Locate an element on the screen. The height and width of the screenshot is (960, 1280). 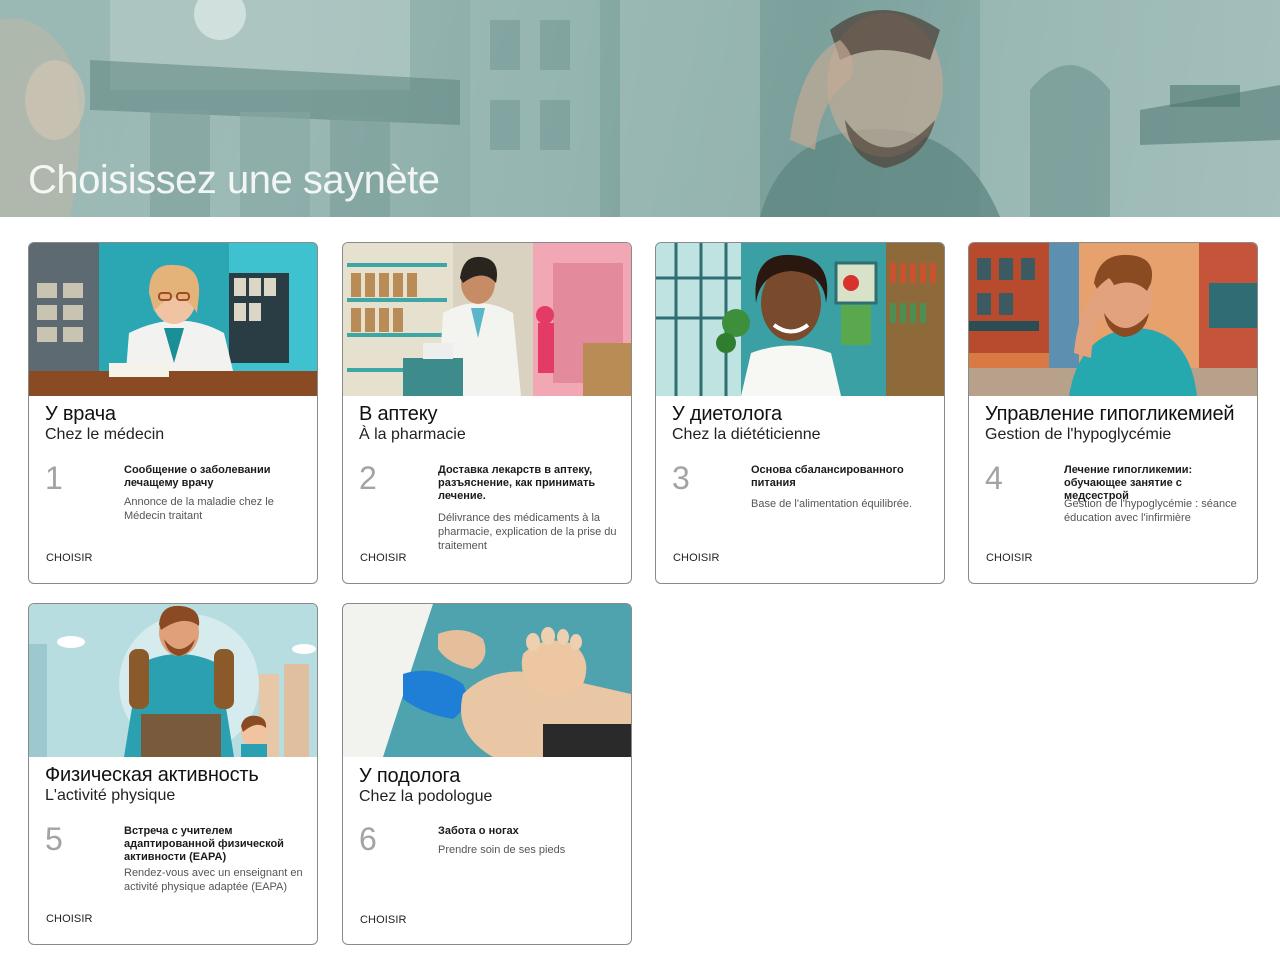
card-title: Физическая активность is located at coordinates (152, 775).